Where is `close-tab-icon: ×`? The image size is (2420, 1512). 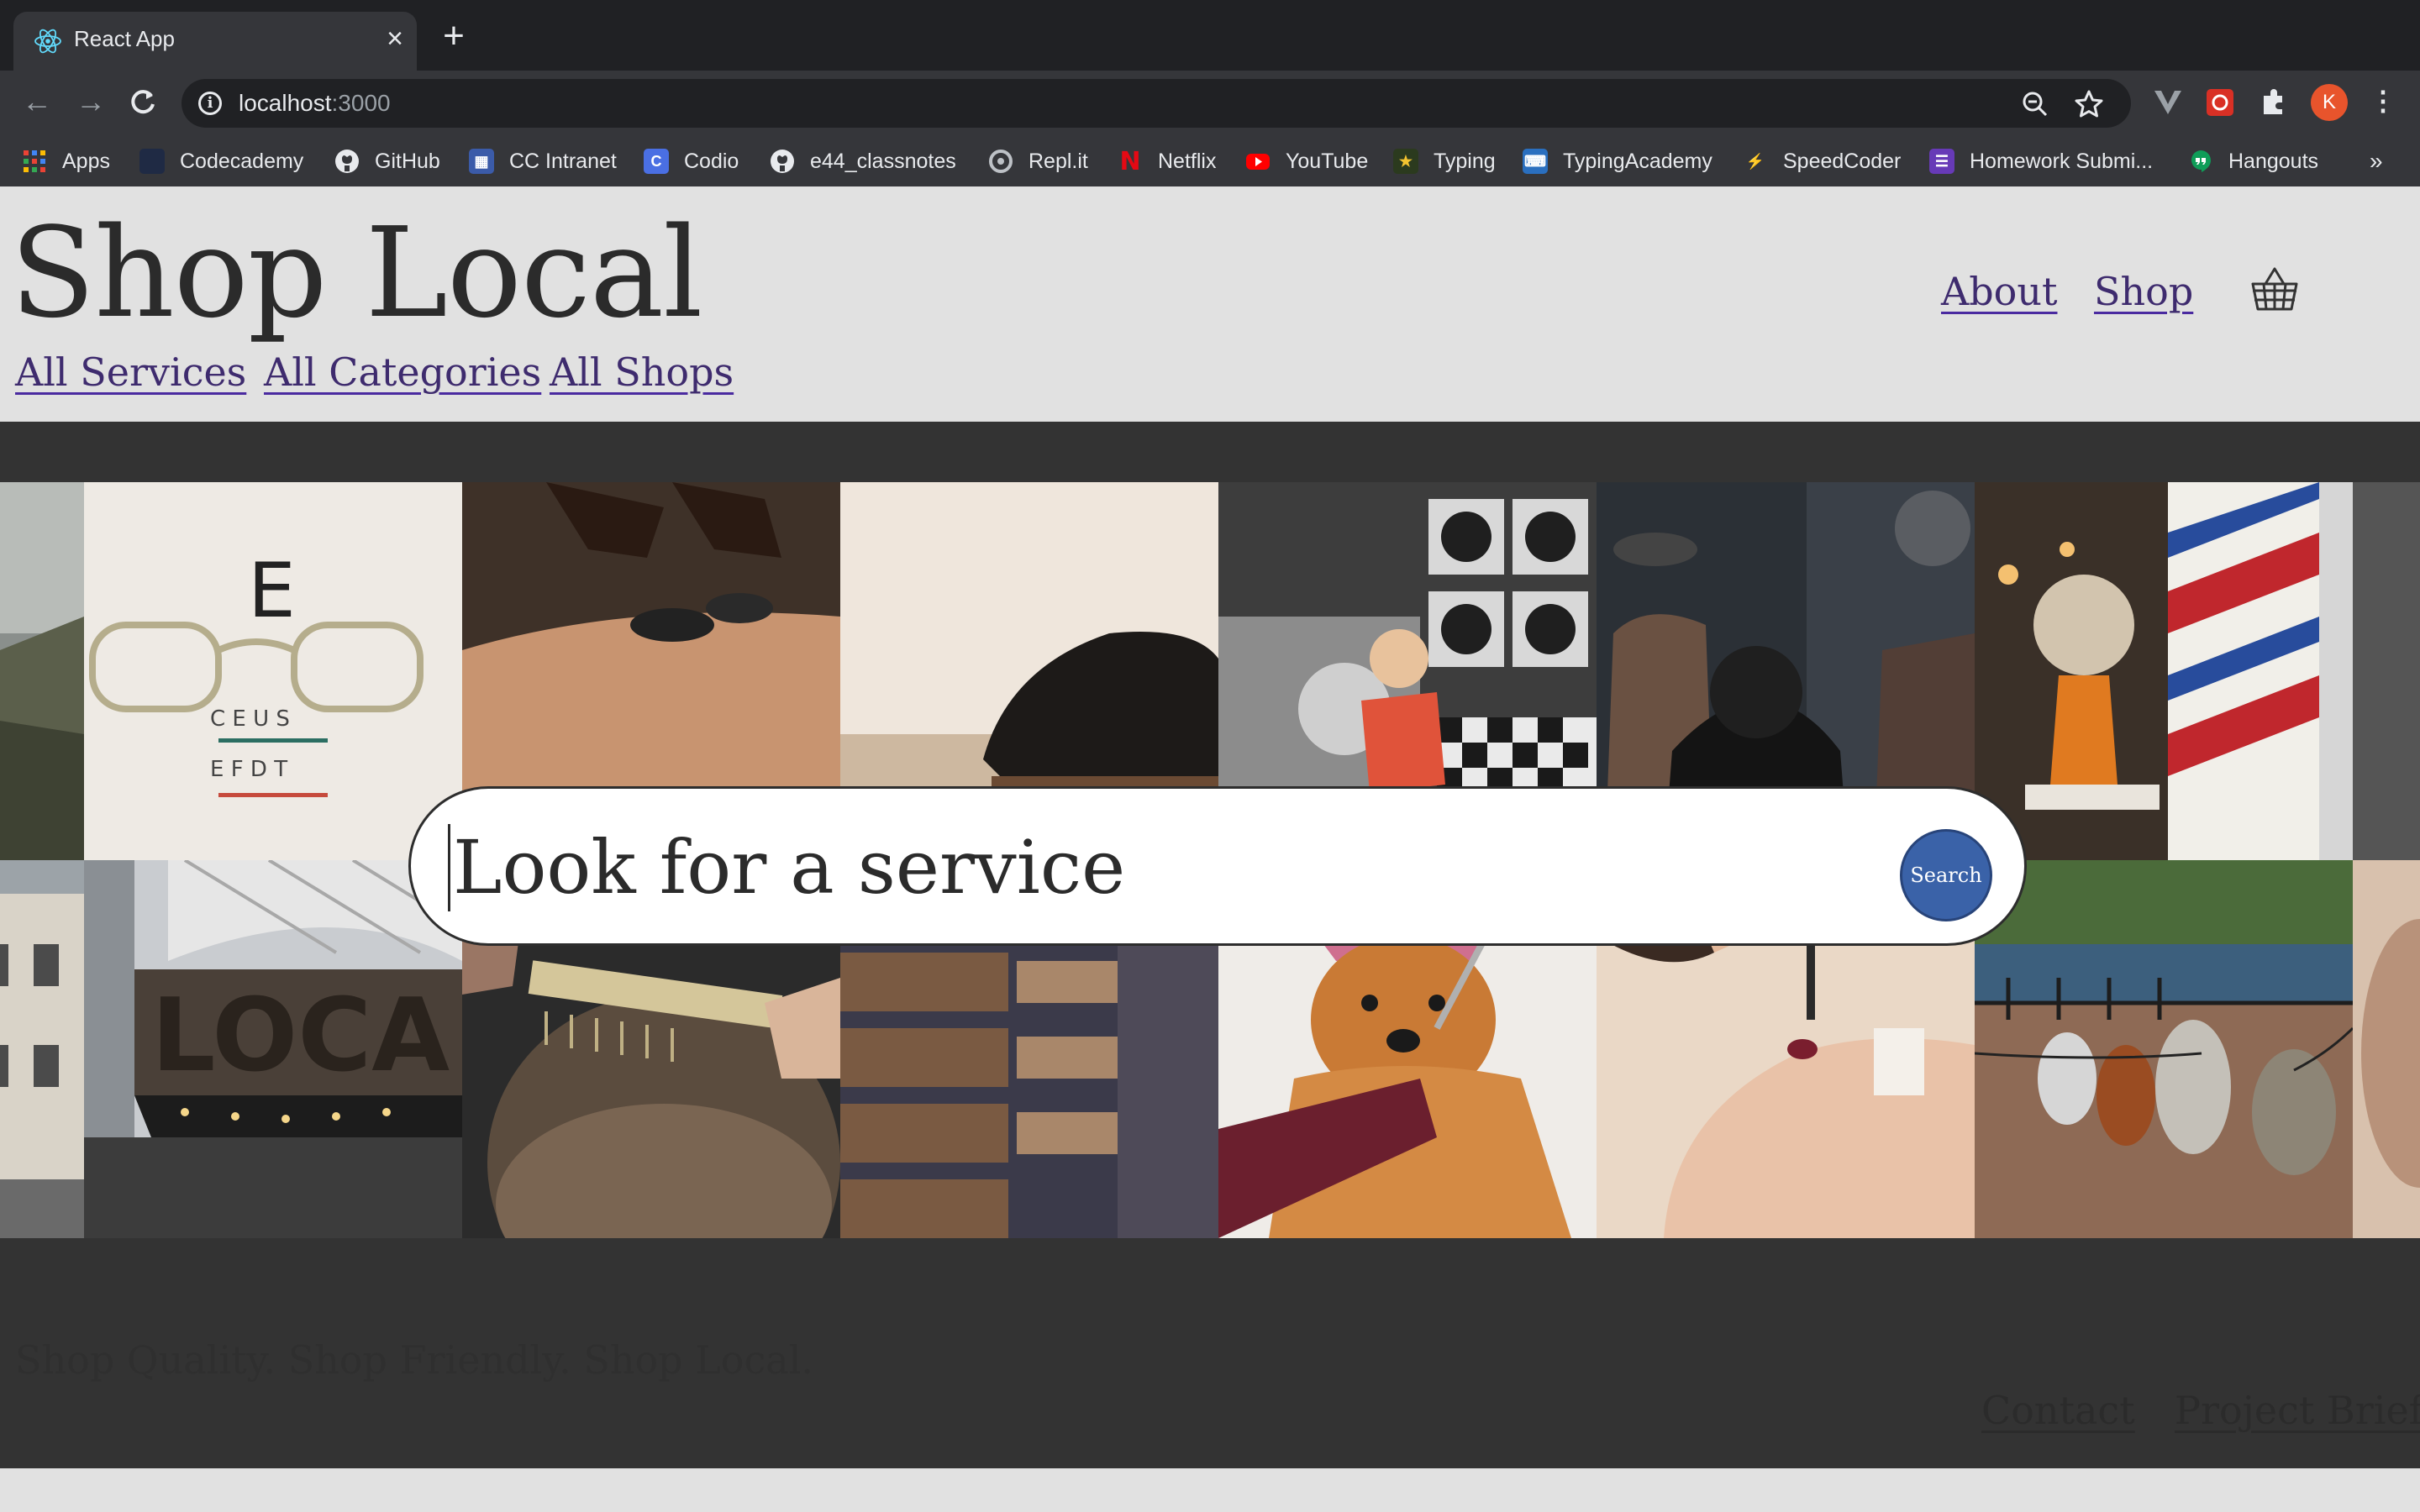 close-tab-icon: × is located at coordinates (394, 39).